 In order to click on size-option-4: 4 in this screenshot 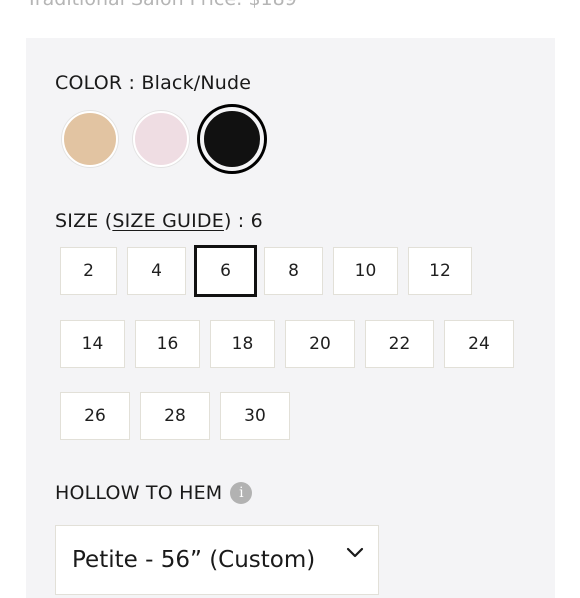, I will do `click(156, 271)`.